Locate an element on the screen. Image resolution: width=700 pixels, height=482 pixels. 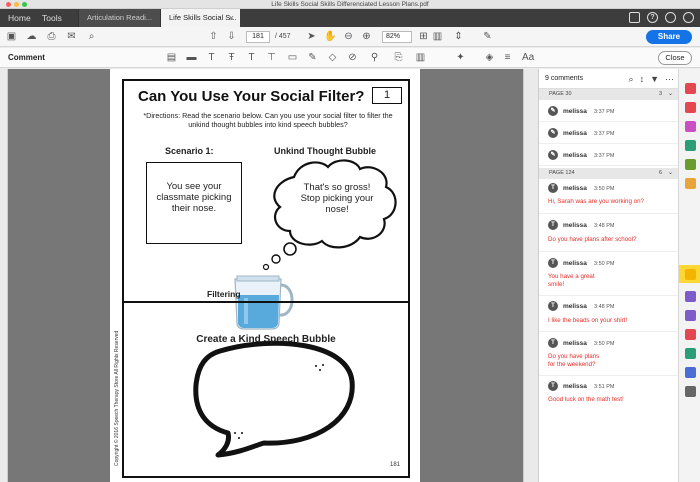
underline-text-icon: T is located at coordinates (211, 57).